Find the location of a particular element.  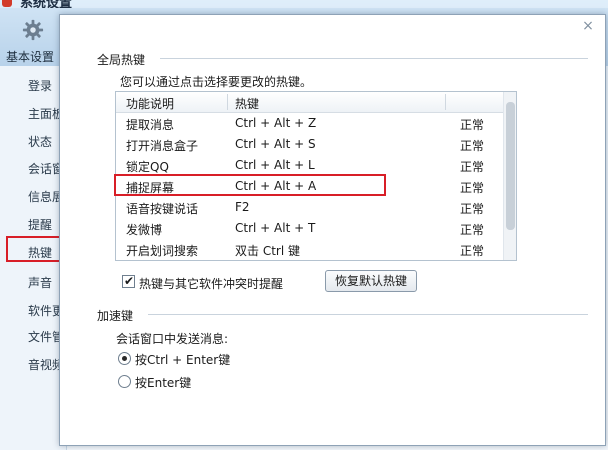

app-logo-icon is located at coordinates (7, 3).